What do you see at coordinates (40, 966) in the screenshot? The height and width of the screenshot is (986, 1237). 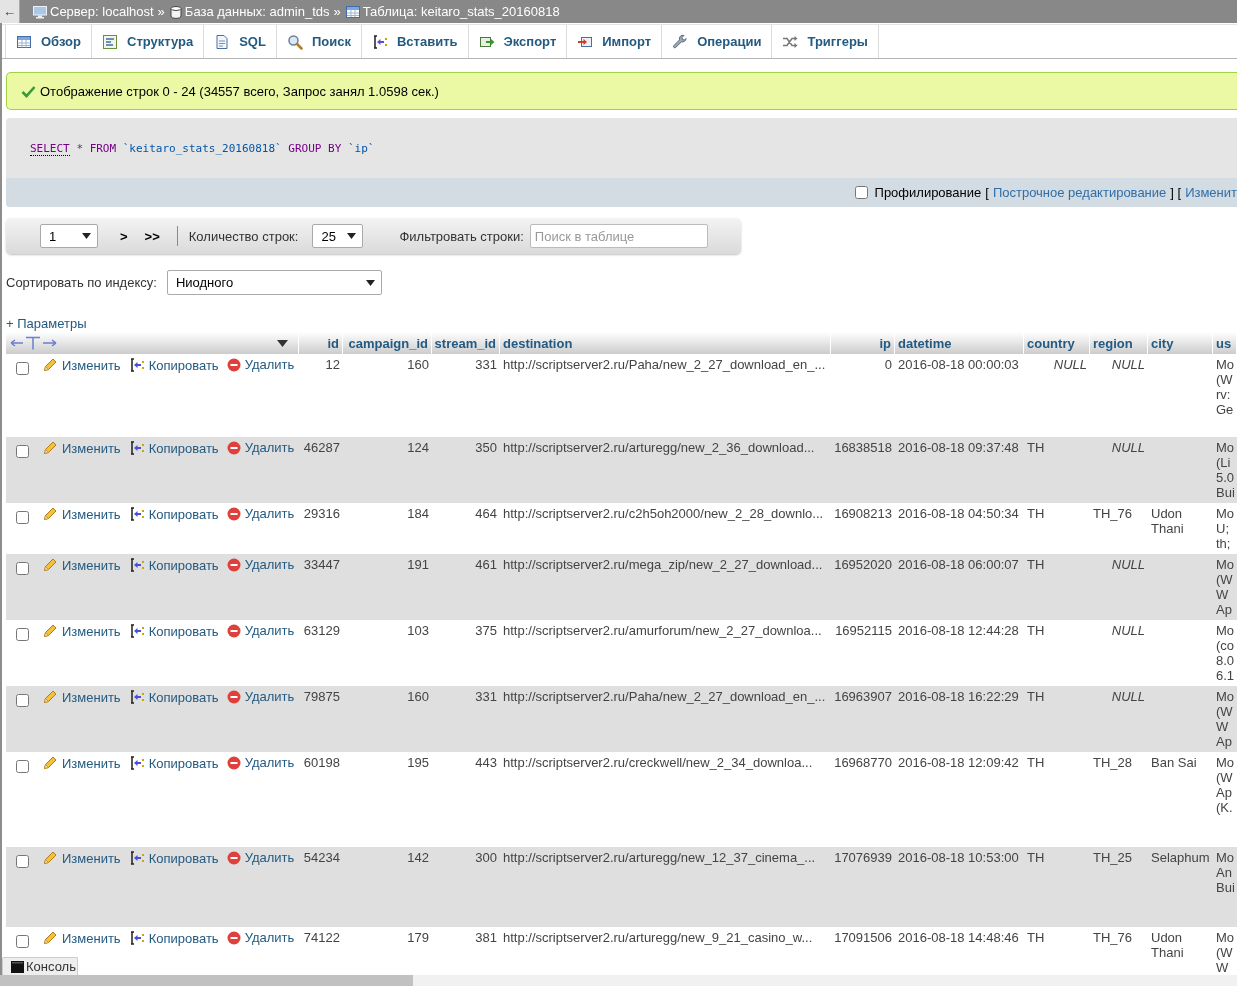 I see `console-tab: Консоль` at bounding box center [40, 966].